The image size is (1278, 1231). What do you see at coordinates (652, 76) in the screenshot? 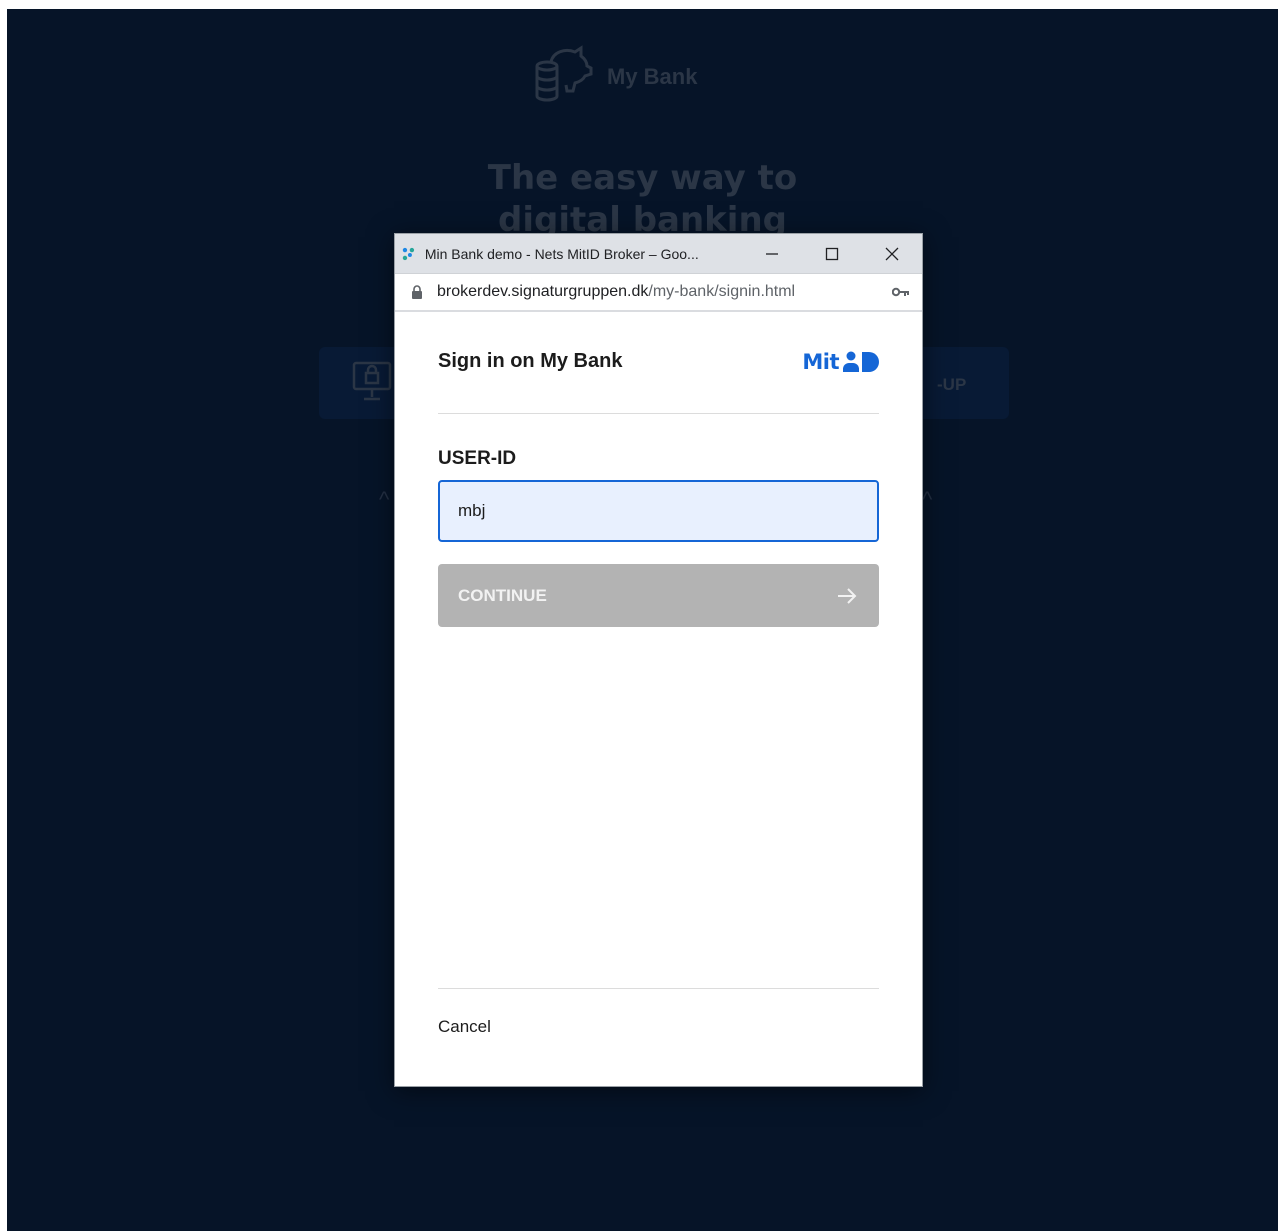
I see `background-brand-name: My Bank` at bounding box center [652, 76].